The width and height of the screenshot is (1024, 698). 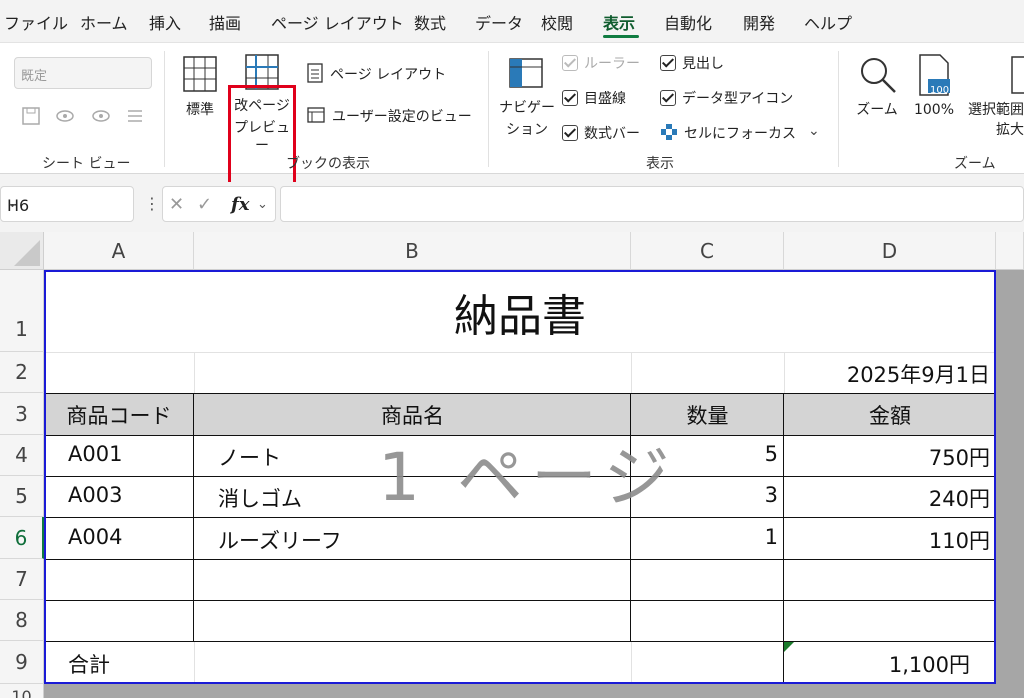 What do you see at coordinates (22, 251) in the screenshot?
I see `select-all-button` at bounding box center [22, 251].